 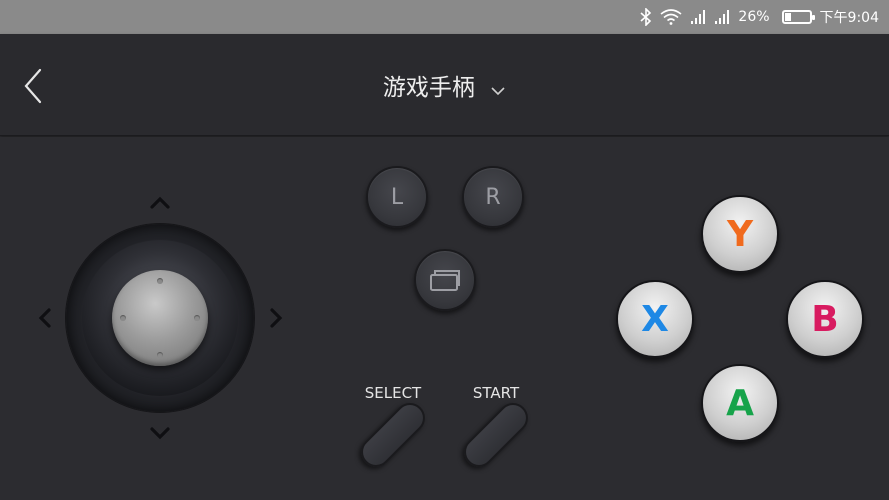 I want to click on y-button-label: Y, so click(x=740, y=234).